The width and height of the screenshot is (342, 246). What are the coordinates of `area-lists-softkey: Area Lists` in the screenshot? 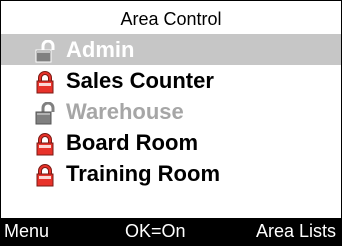 It's located at (296, 231).